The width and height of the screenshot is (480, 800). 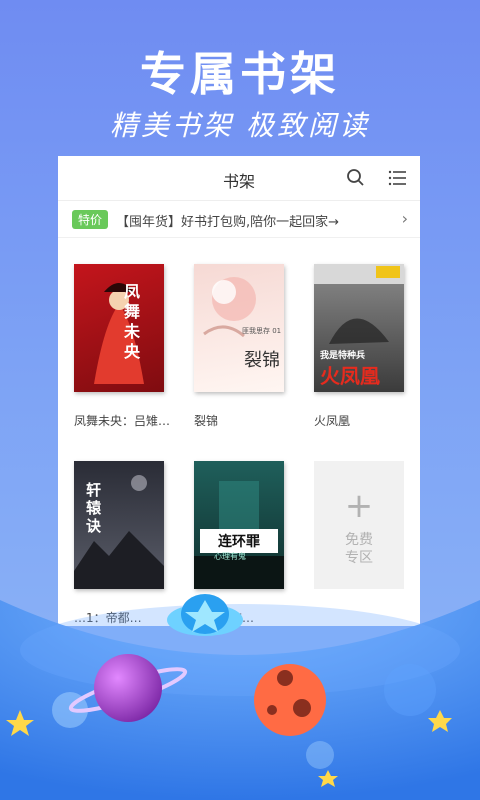 What do you see at coordinates (350, 376) in the screenshot?
I see `cover-title: 火凤凰` at bounding box center [350, 376].